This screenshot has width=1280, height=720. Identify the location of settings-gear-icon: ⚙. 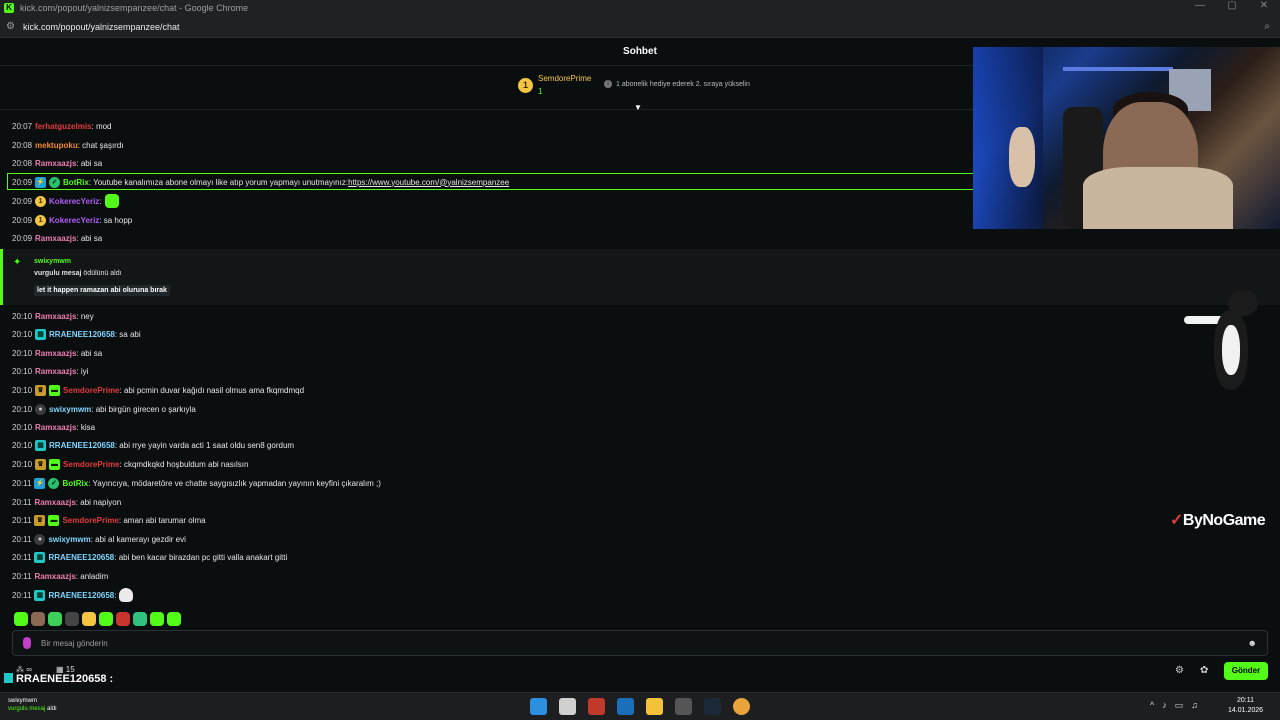
(1179, 670).